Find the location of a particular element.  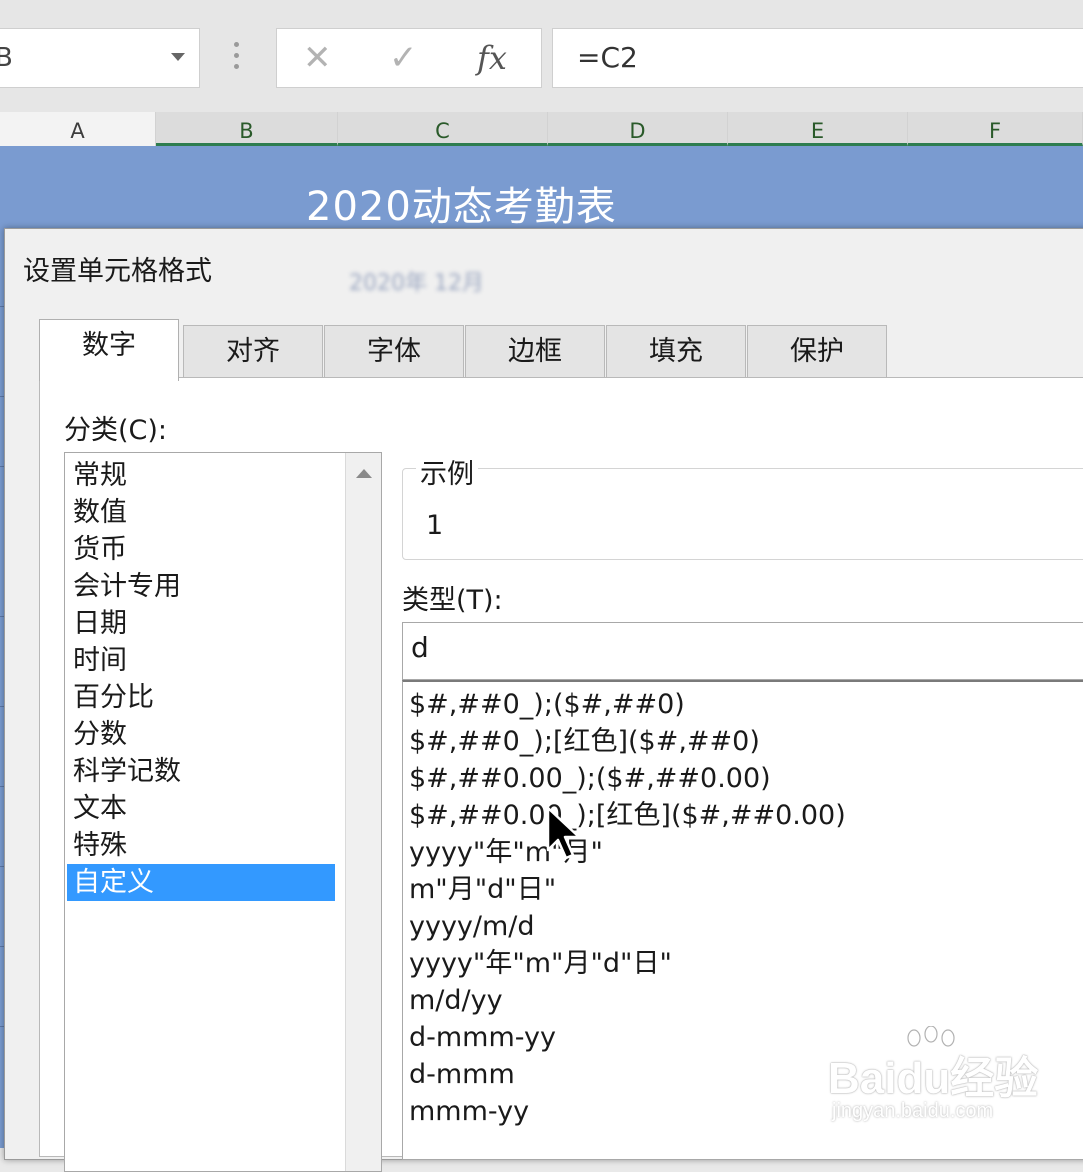

type-input: d is located at coordinates (742, 651).